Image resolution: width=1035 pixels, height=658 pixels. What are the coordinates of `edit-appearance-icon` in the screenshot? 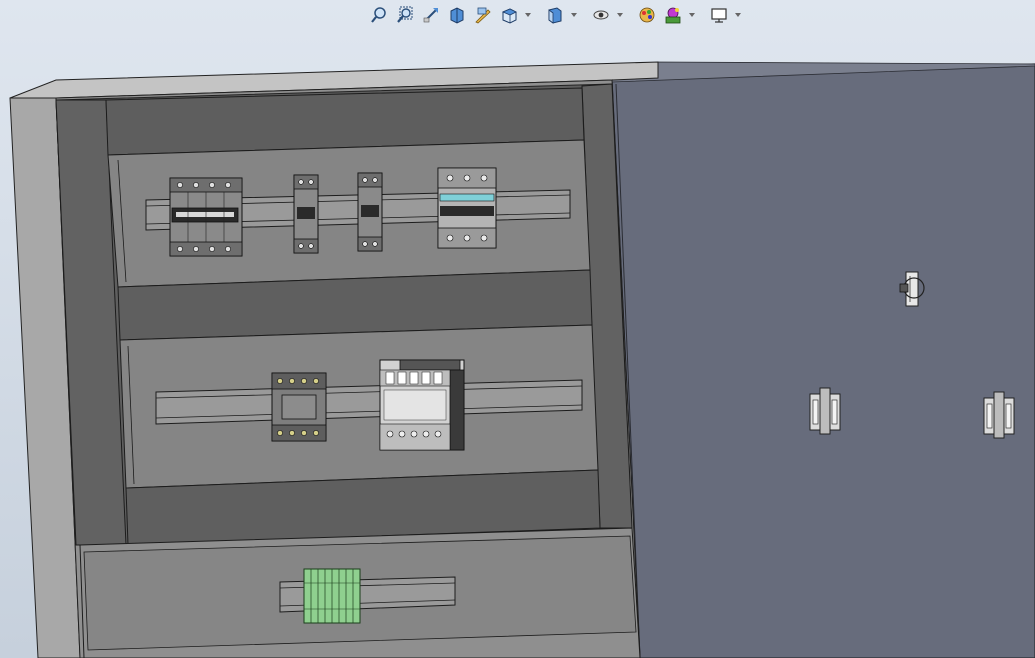 It's located at (647, 15).